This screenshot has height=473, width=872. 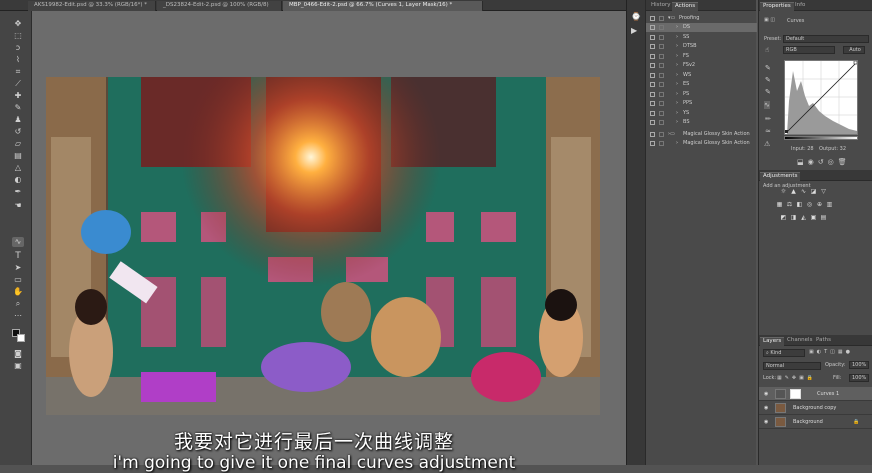 What do you see at coordinates (796, 378) in the screenshot?
I see `lock-icons: ▦✎✥▣🔒` at bounding box center [796, 378].